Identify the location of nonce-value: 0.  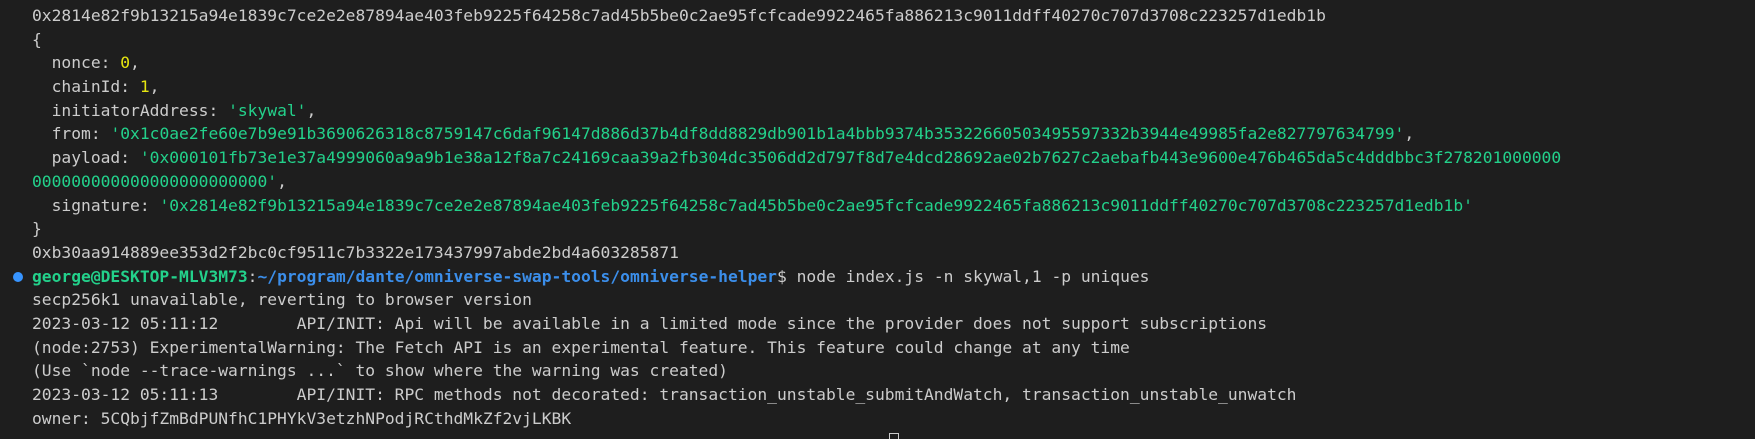
(125, 63).